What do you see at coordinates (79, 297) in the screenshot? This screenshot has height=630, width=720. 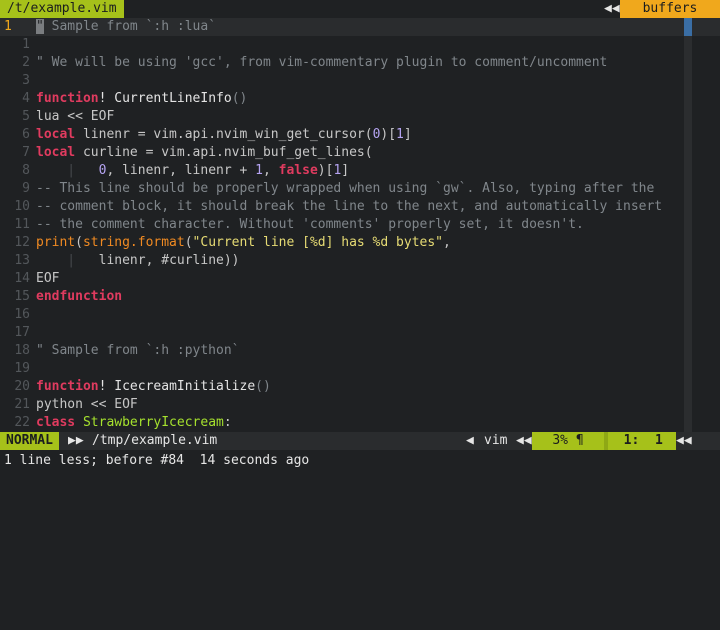 I see `line-text: endfunction` at bounding box center [79, 297].